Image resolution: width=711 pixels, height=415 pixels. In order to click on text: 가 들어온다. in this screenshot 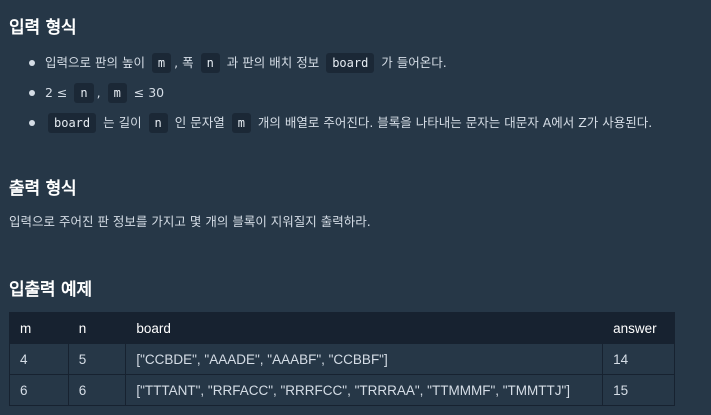, I will do `click(412, 62)`.